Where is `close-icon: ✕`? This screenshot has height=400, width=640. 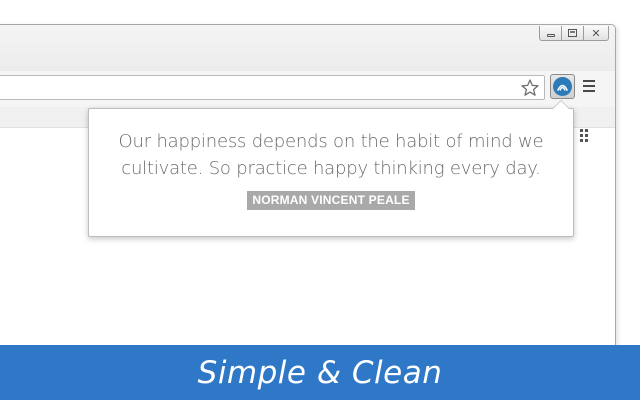
close-icon: ✕ is located at coordinates (596, 33).